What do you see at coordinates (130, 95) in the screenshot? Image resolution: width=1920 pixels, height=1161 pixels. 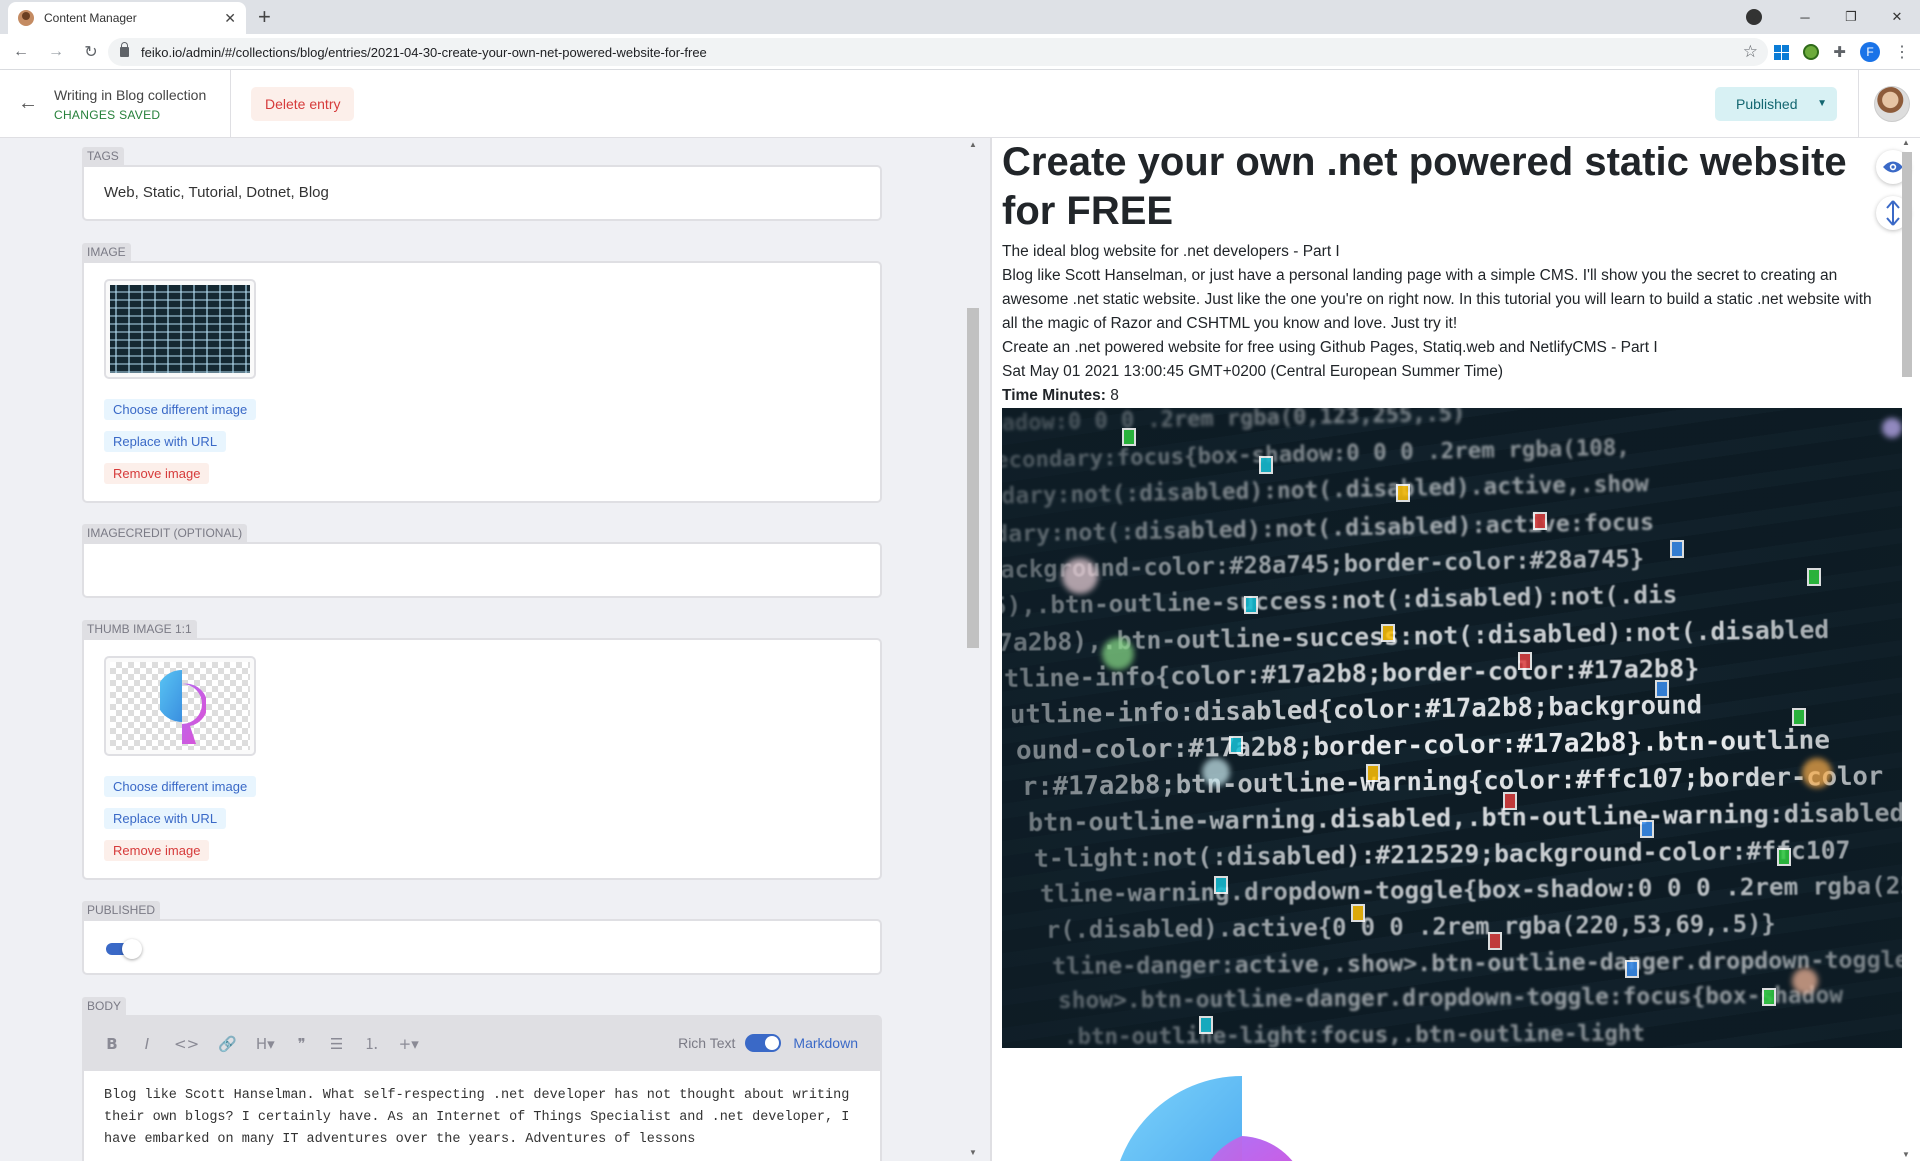 I see `collection-title: Writing in Blog collection` at bounding box center [130, 95].